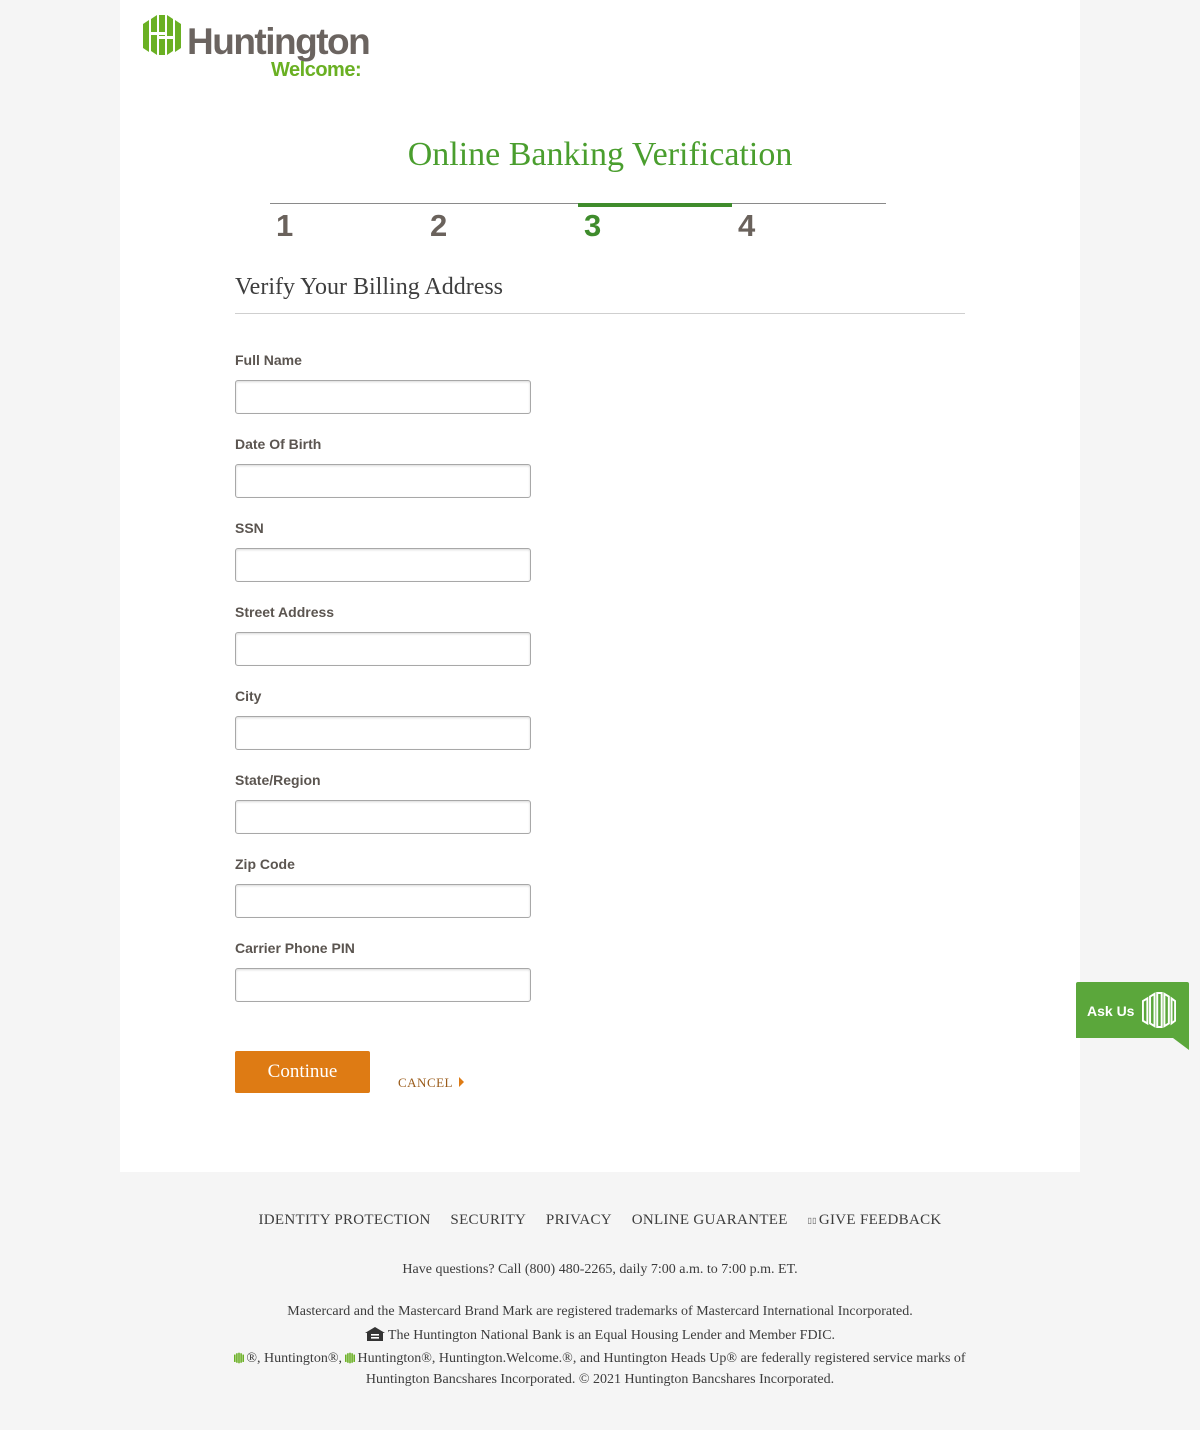  I want to click on footer-link-give-feedback: ▯▯ GIVE FEEDBACK, so click(874, 1220).